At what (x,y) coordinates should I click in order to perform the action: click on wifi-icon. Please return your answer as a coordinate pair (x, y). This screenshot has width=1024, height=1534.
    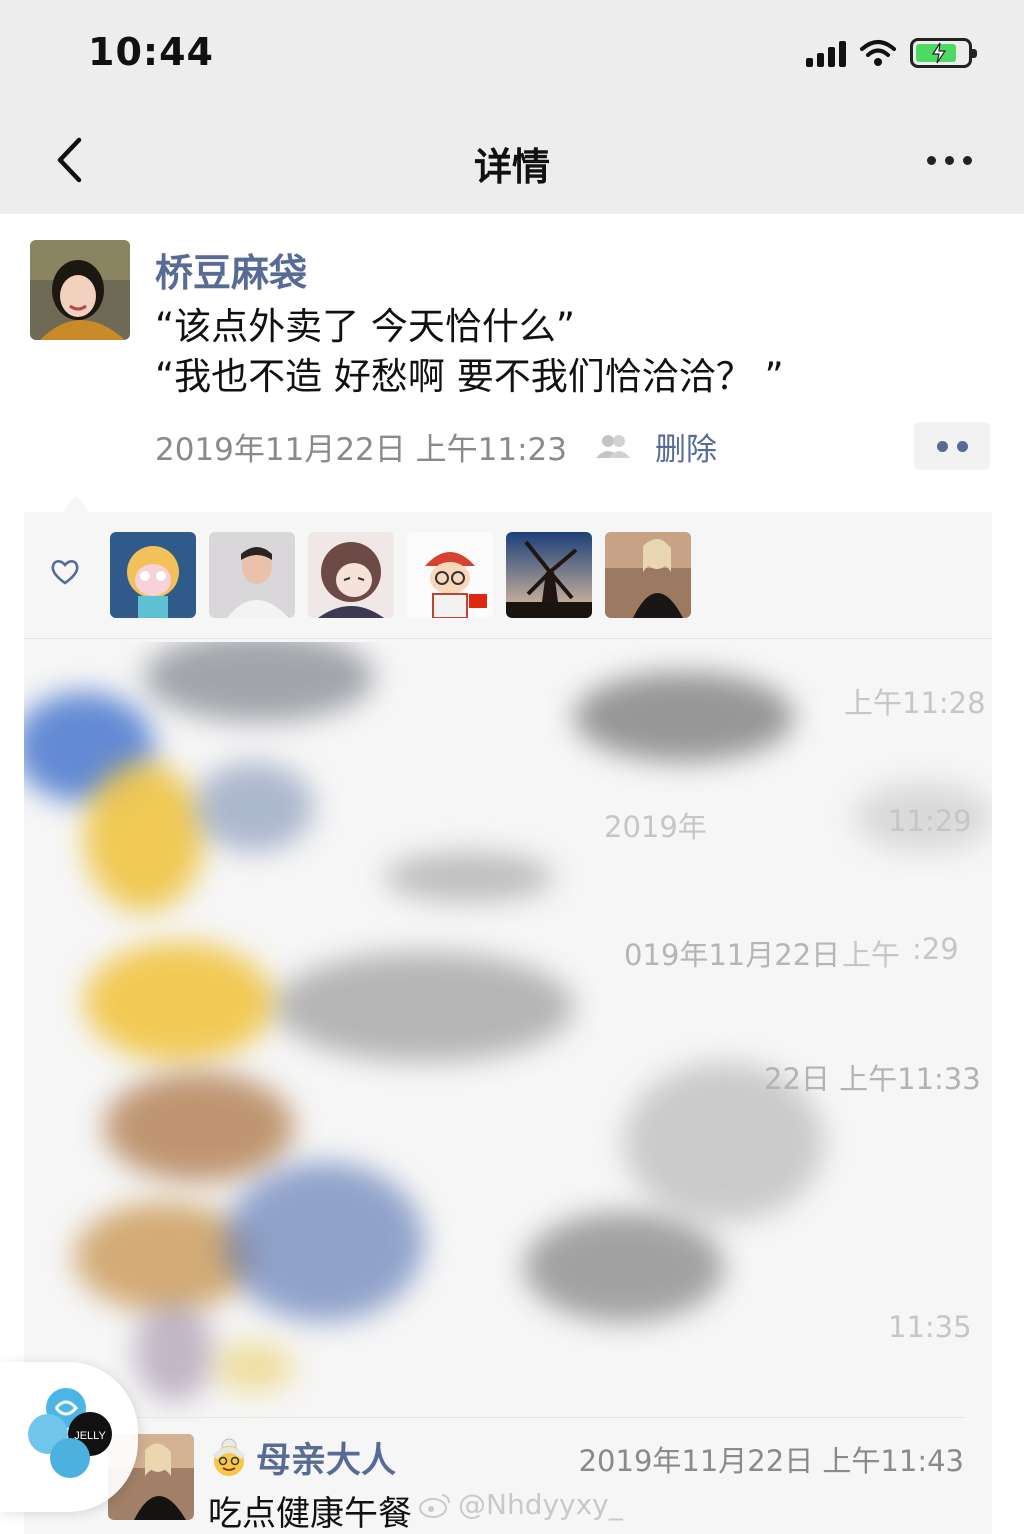
    Looking at the image, I should click on (878, 53).